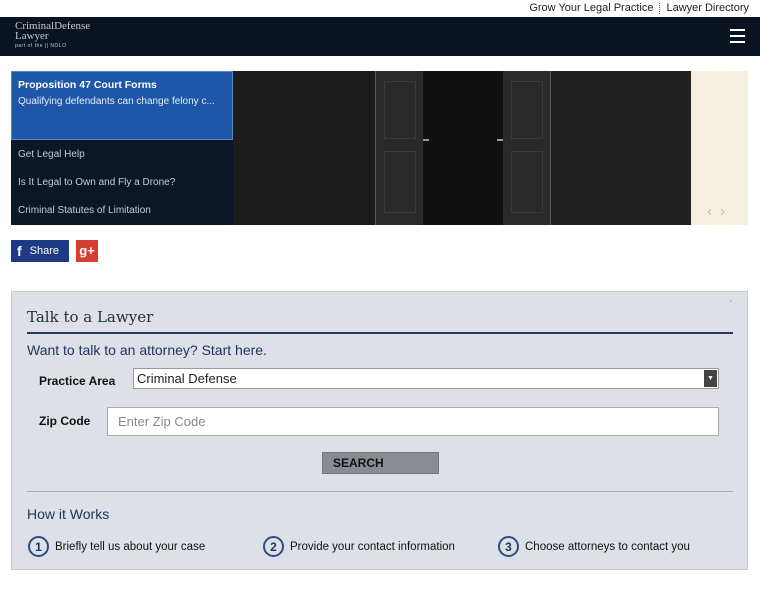 This screenshot has width=760, height=600. What do you see at coordinates (380, 333) in the screenshot?
I see `title-divider` at bounding box center [380, 333].